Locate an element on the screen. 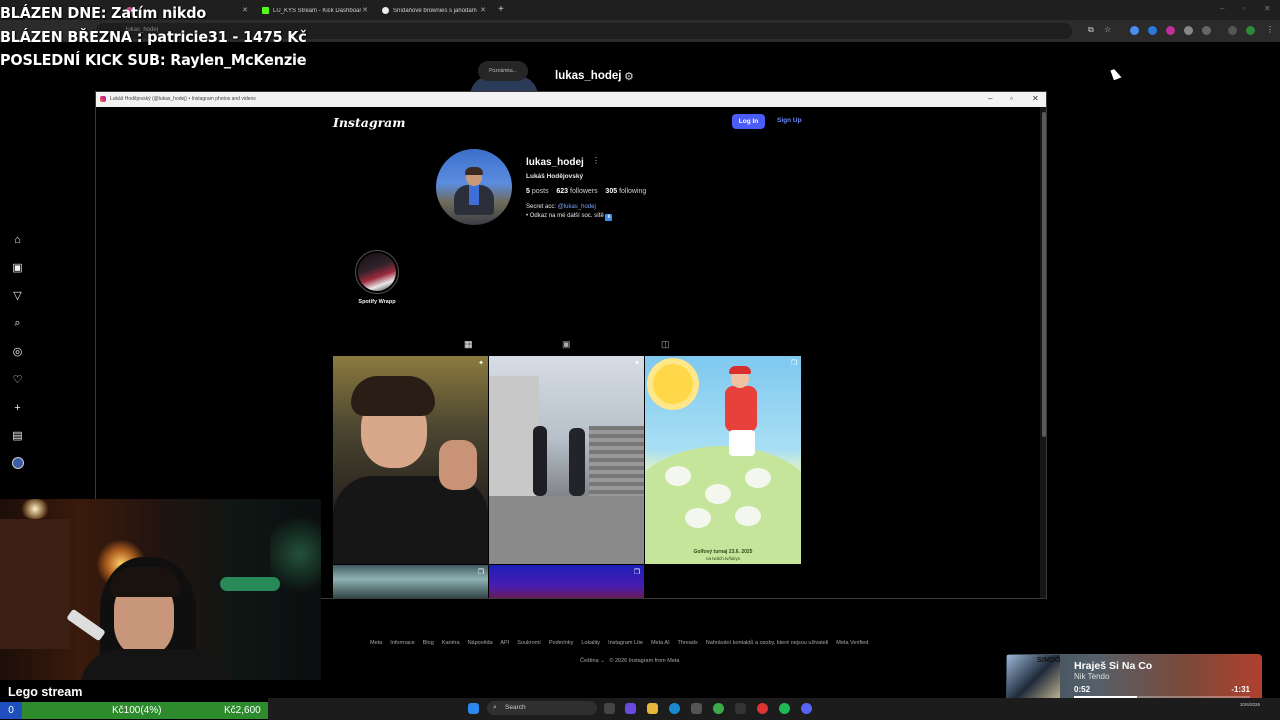  song-artist: Nik Tendo is located at coordinates (1092, 676).